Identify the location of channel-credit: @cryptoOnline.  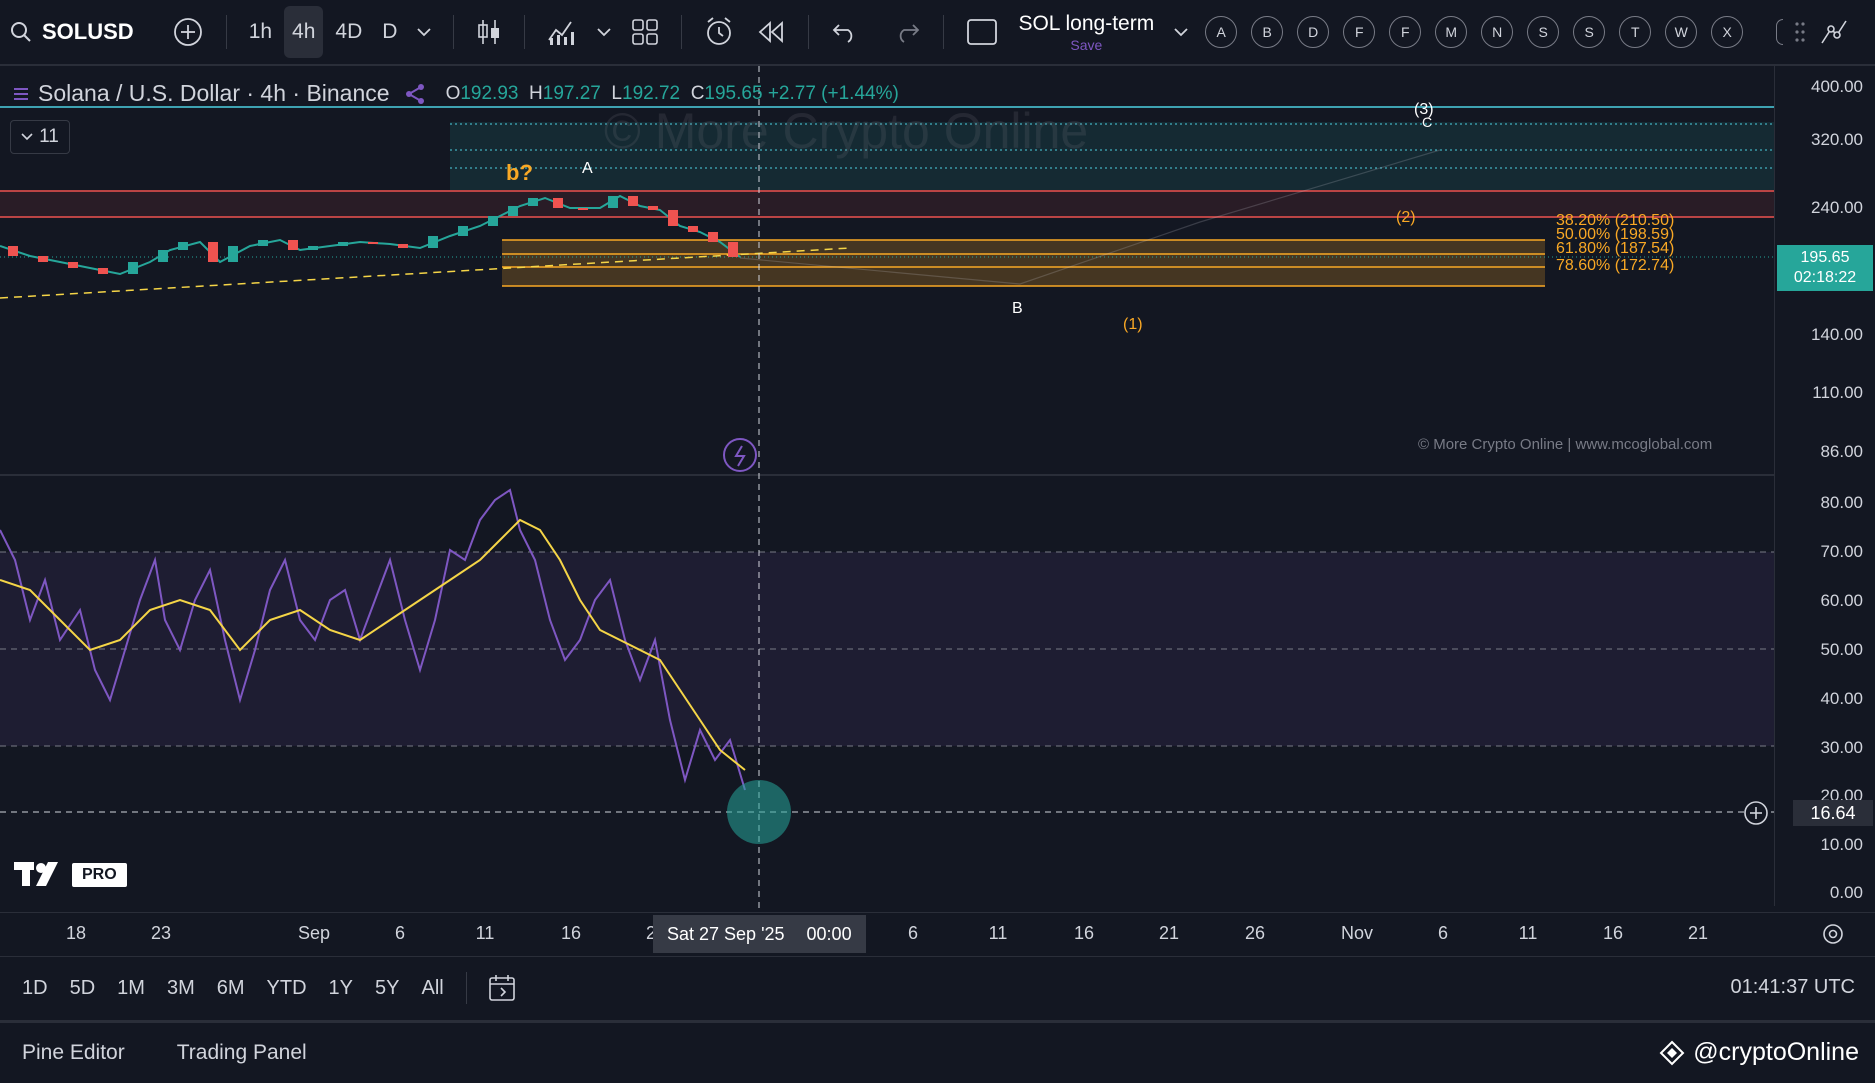
(1759, 1052).